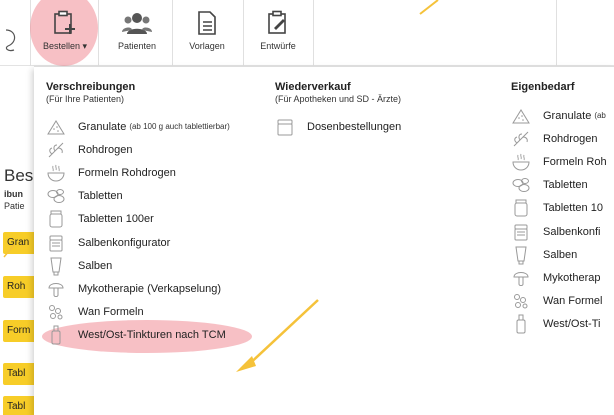 The width and height of the screenshot is (614, 415). What do you see at coordinates (207, 23) in the screenshot?
I see `document-icon` at bounding box center [207, 23].